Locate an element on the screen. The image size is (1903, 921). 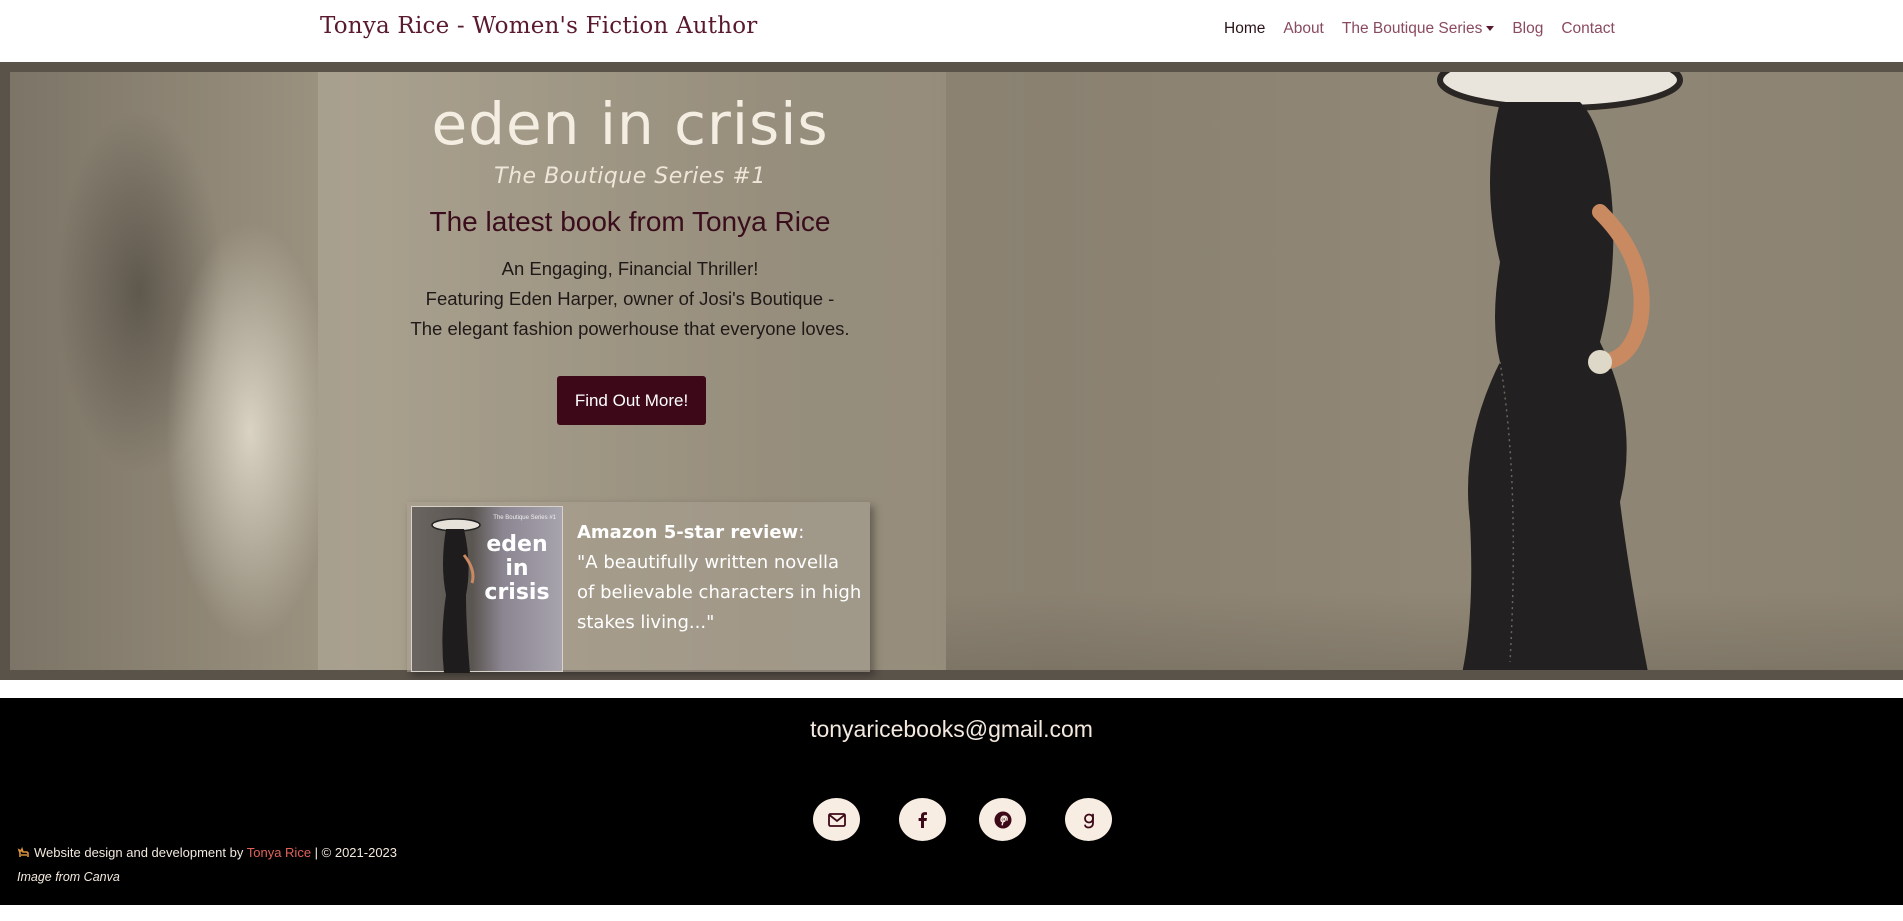
site-brand: Tonya Rice - Women's Fiction Author is located at coordinates (538, 26).